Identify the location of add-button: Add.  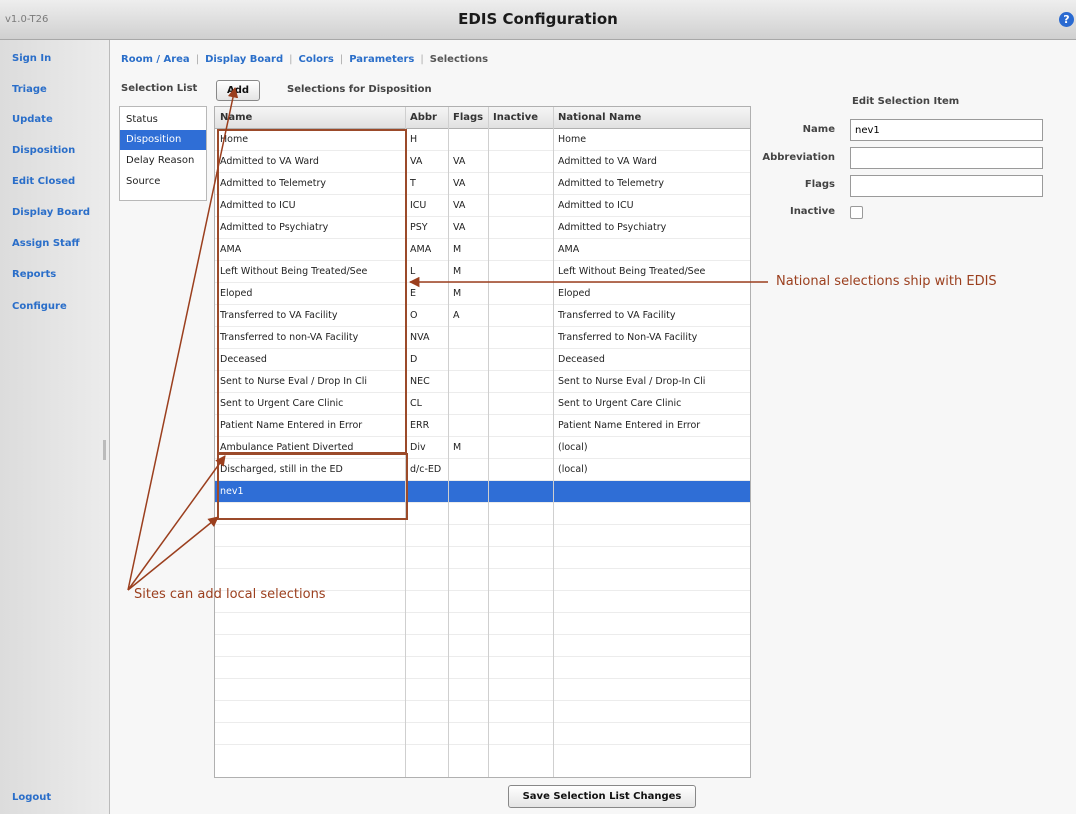
(238, 90).